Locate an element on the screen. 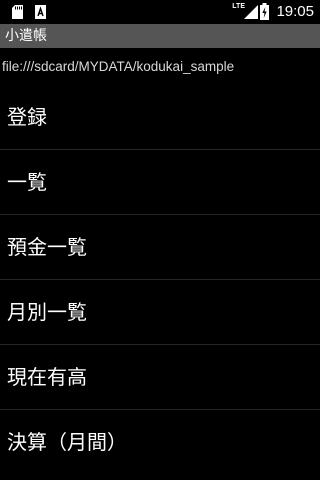 The height and width of the screenshot is (480, 320). menu-item-label: 現在有高 is located at coordinates (47, 377).